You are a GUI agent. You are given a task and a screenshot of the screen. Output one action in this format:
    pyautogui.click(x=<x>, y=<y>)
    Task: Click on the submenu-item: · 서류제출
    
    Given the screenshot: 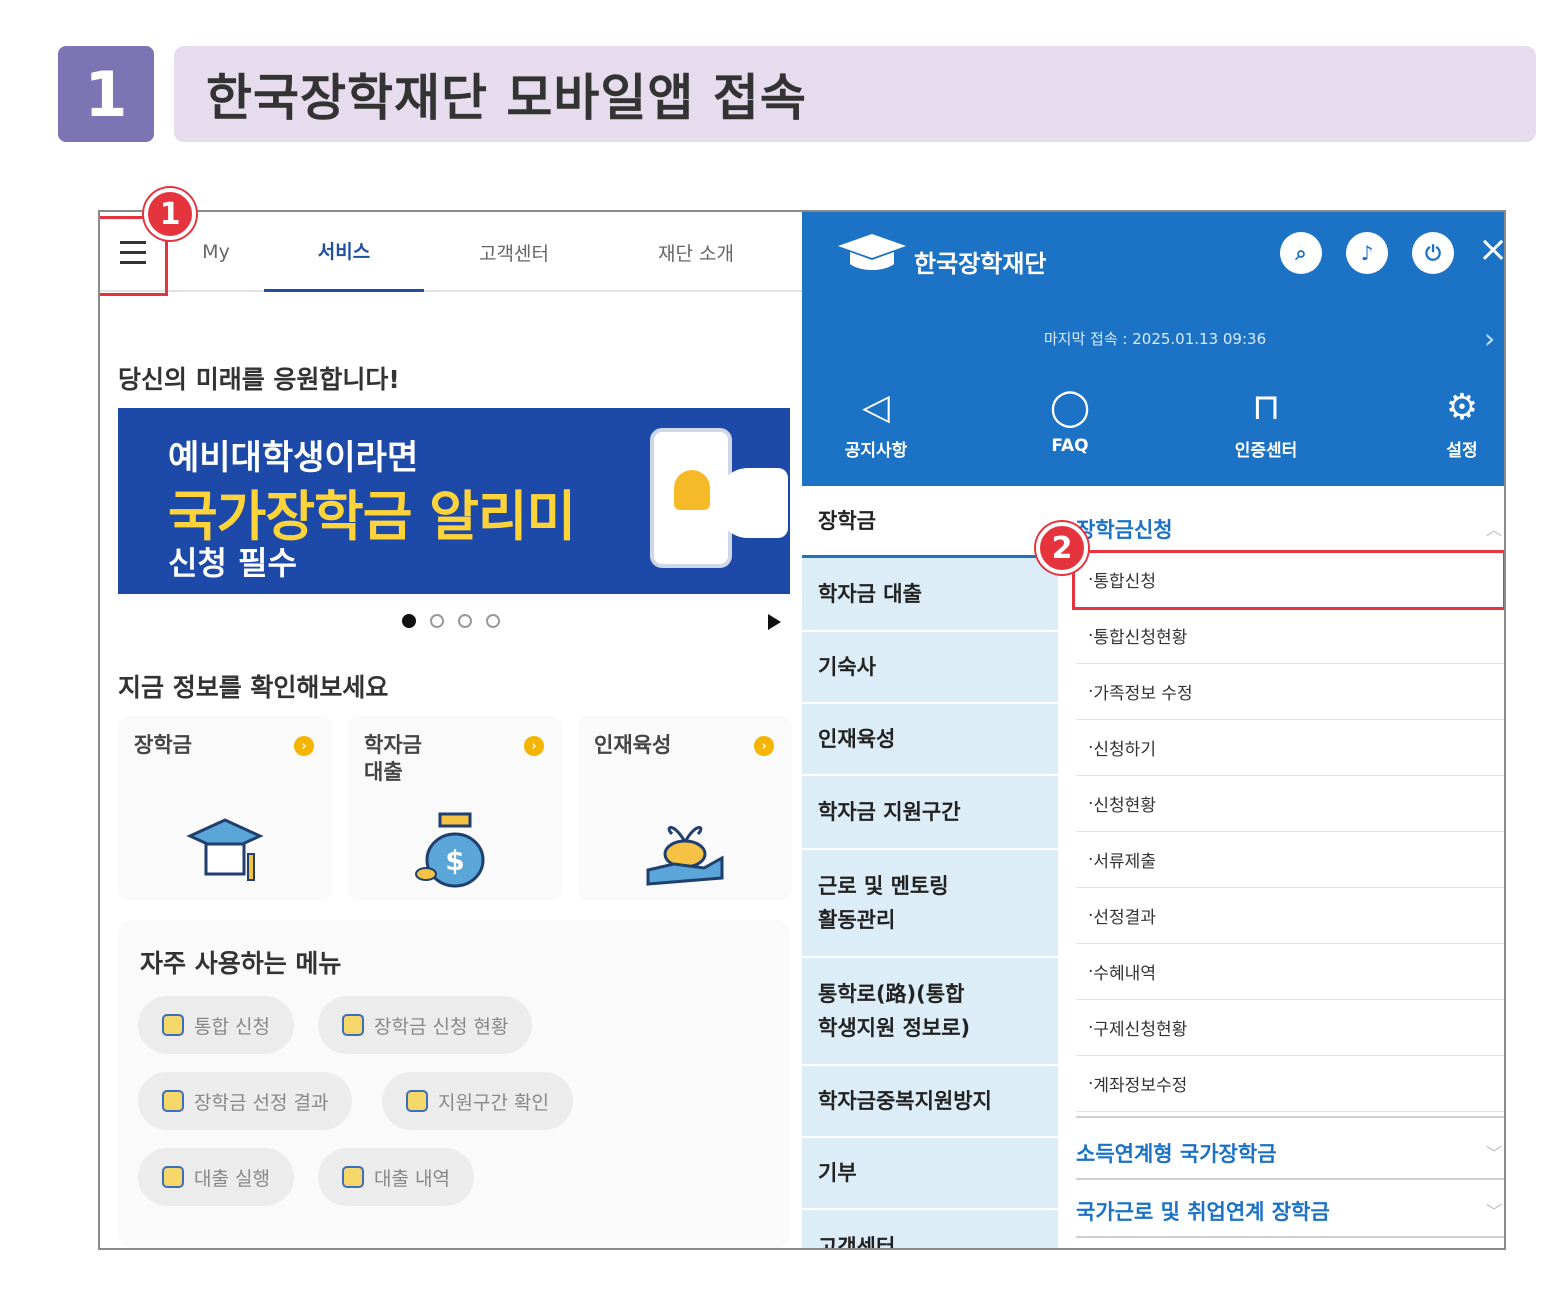 What is the action you would take?
    pyautogui.click(x=1290, y=860)
    